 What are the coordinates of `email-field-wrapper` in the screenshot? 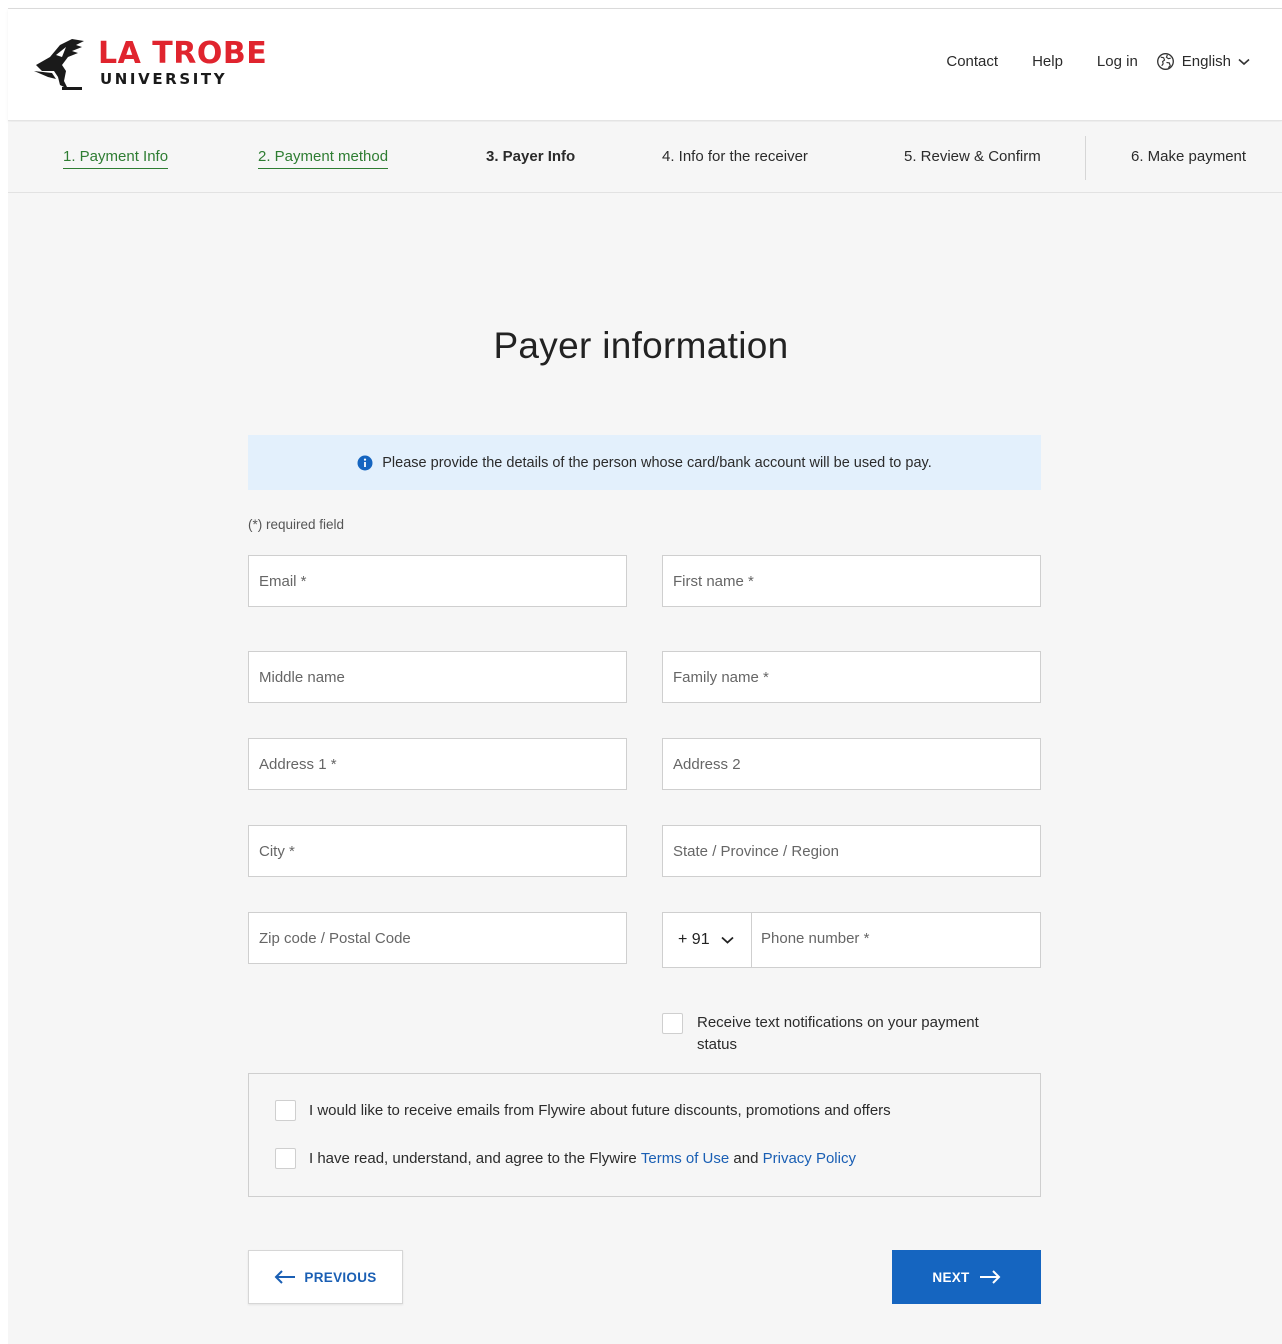 It's located at (437, 581).